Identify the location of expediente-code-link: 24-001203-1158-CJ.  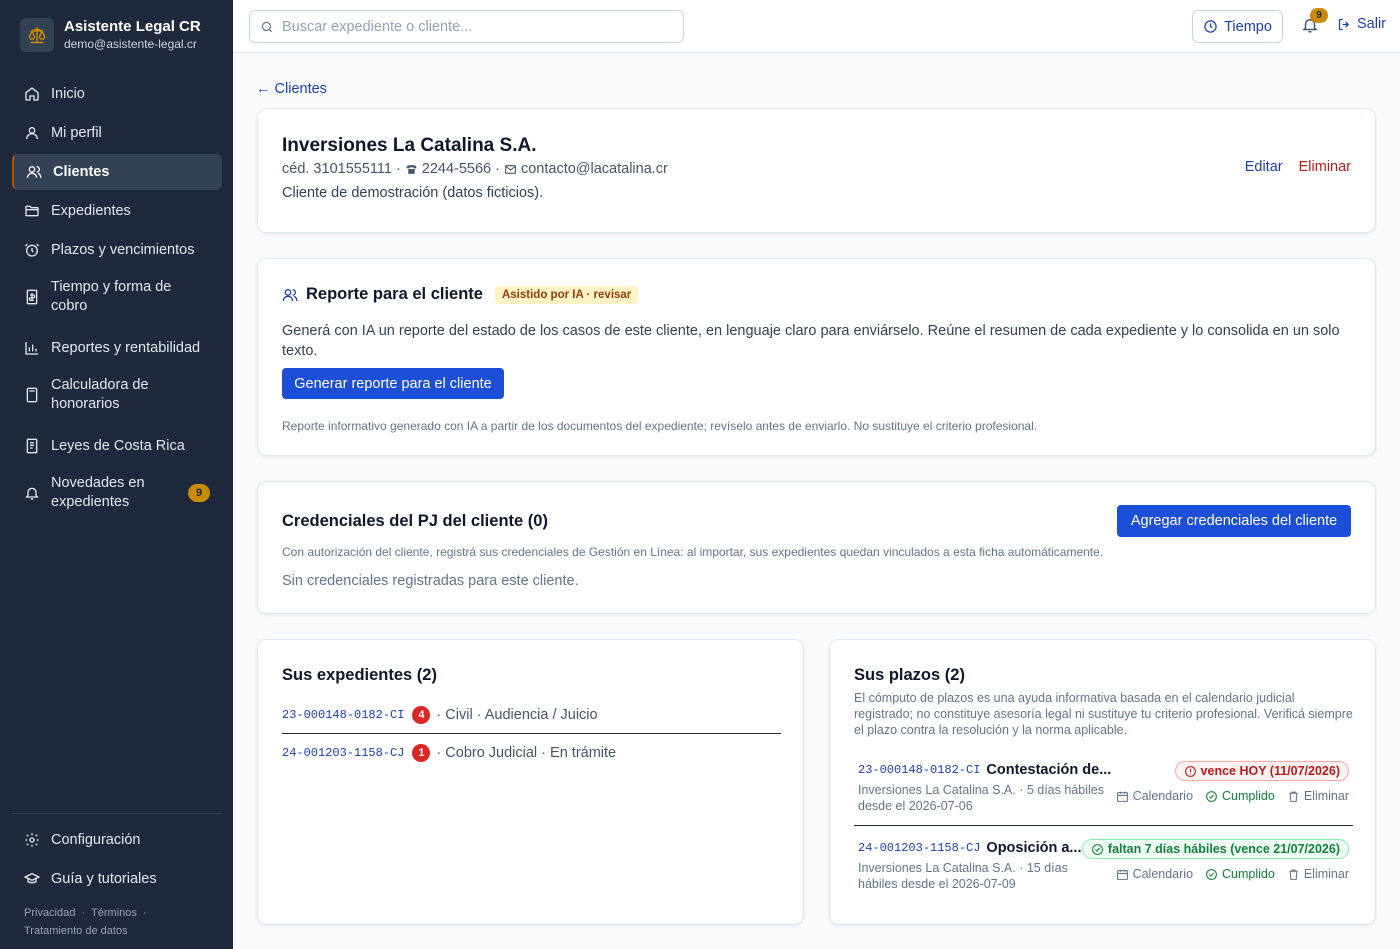
(343, 753).